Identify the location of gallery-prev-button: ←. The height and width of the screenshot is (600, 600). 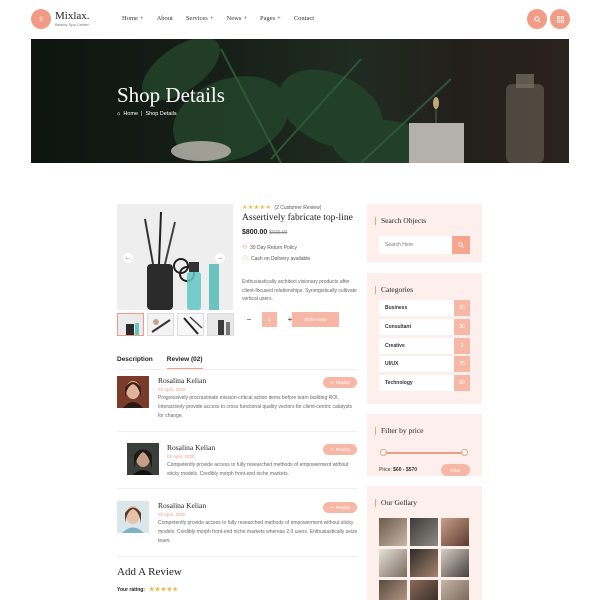
(128, 258).